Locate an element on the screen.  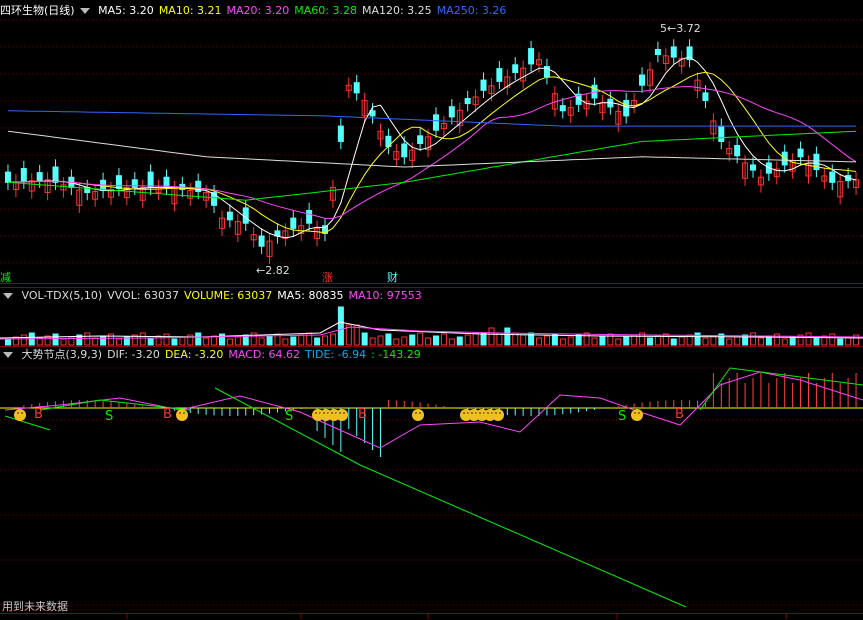
indicator-value-0: 大势节点(3,9,3) is located at coordinates (62, 354).